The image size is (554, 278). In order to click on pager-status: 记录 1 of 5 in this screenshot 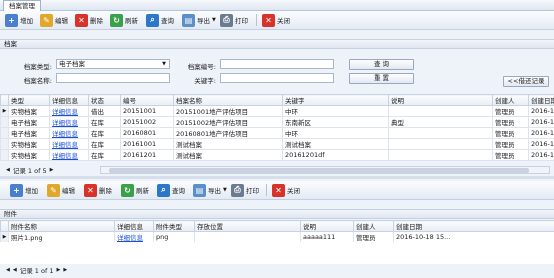, I will do `click(29, 171)`.